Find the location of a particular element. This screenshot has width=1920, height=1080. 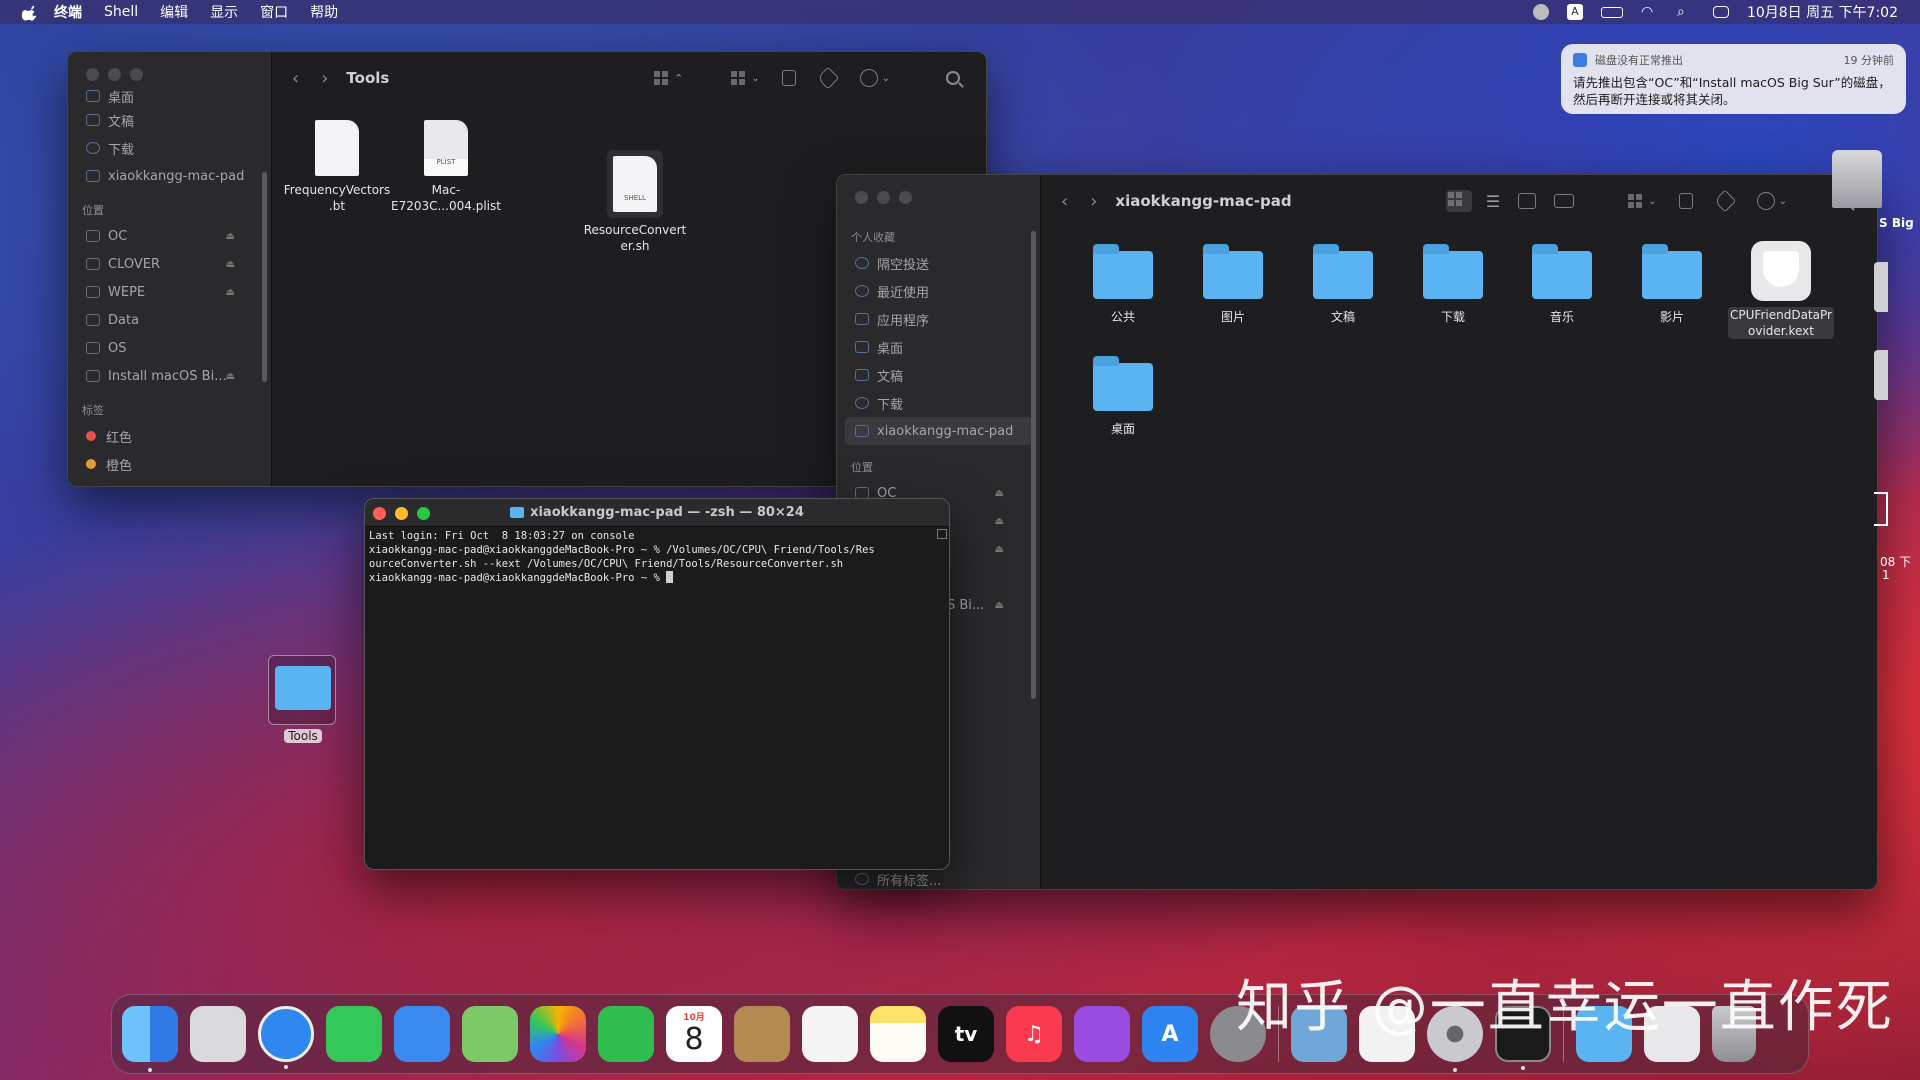

view-mode-chevron-icon: ⌃ is located at coordinates (678, 78).